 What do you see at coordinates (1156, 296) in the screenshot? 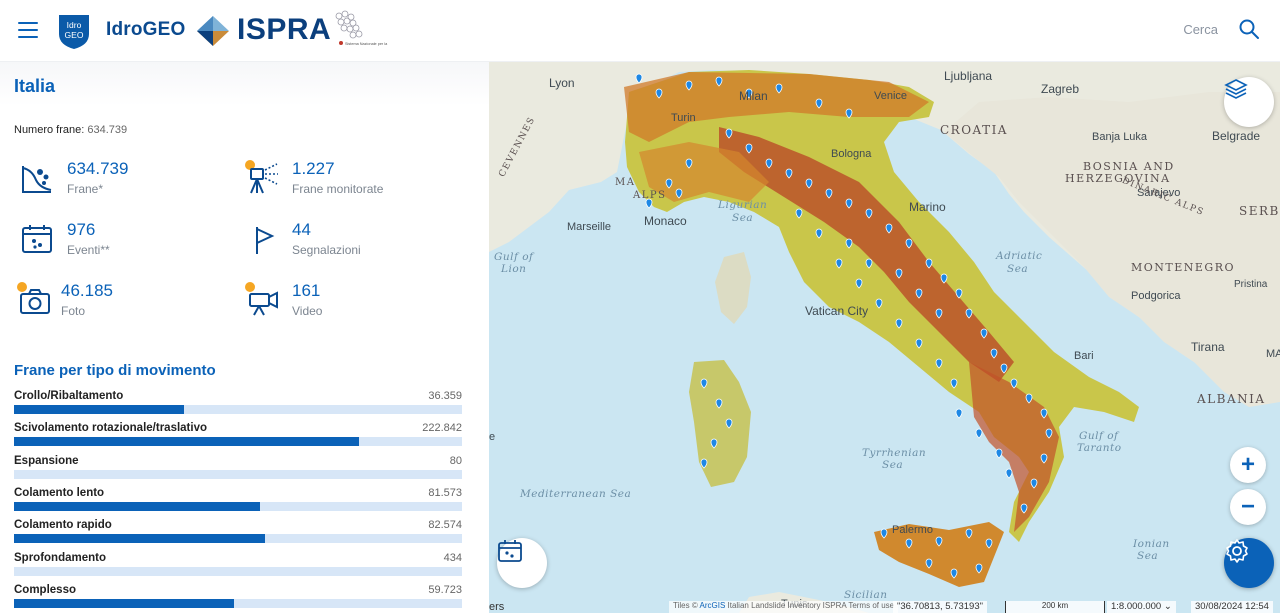
I see `place-label: Podgorica` at bounding box center [1156, 296].